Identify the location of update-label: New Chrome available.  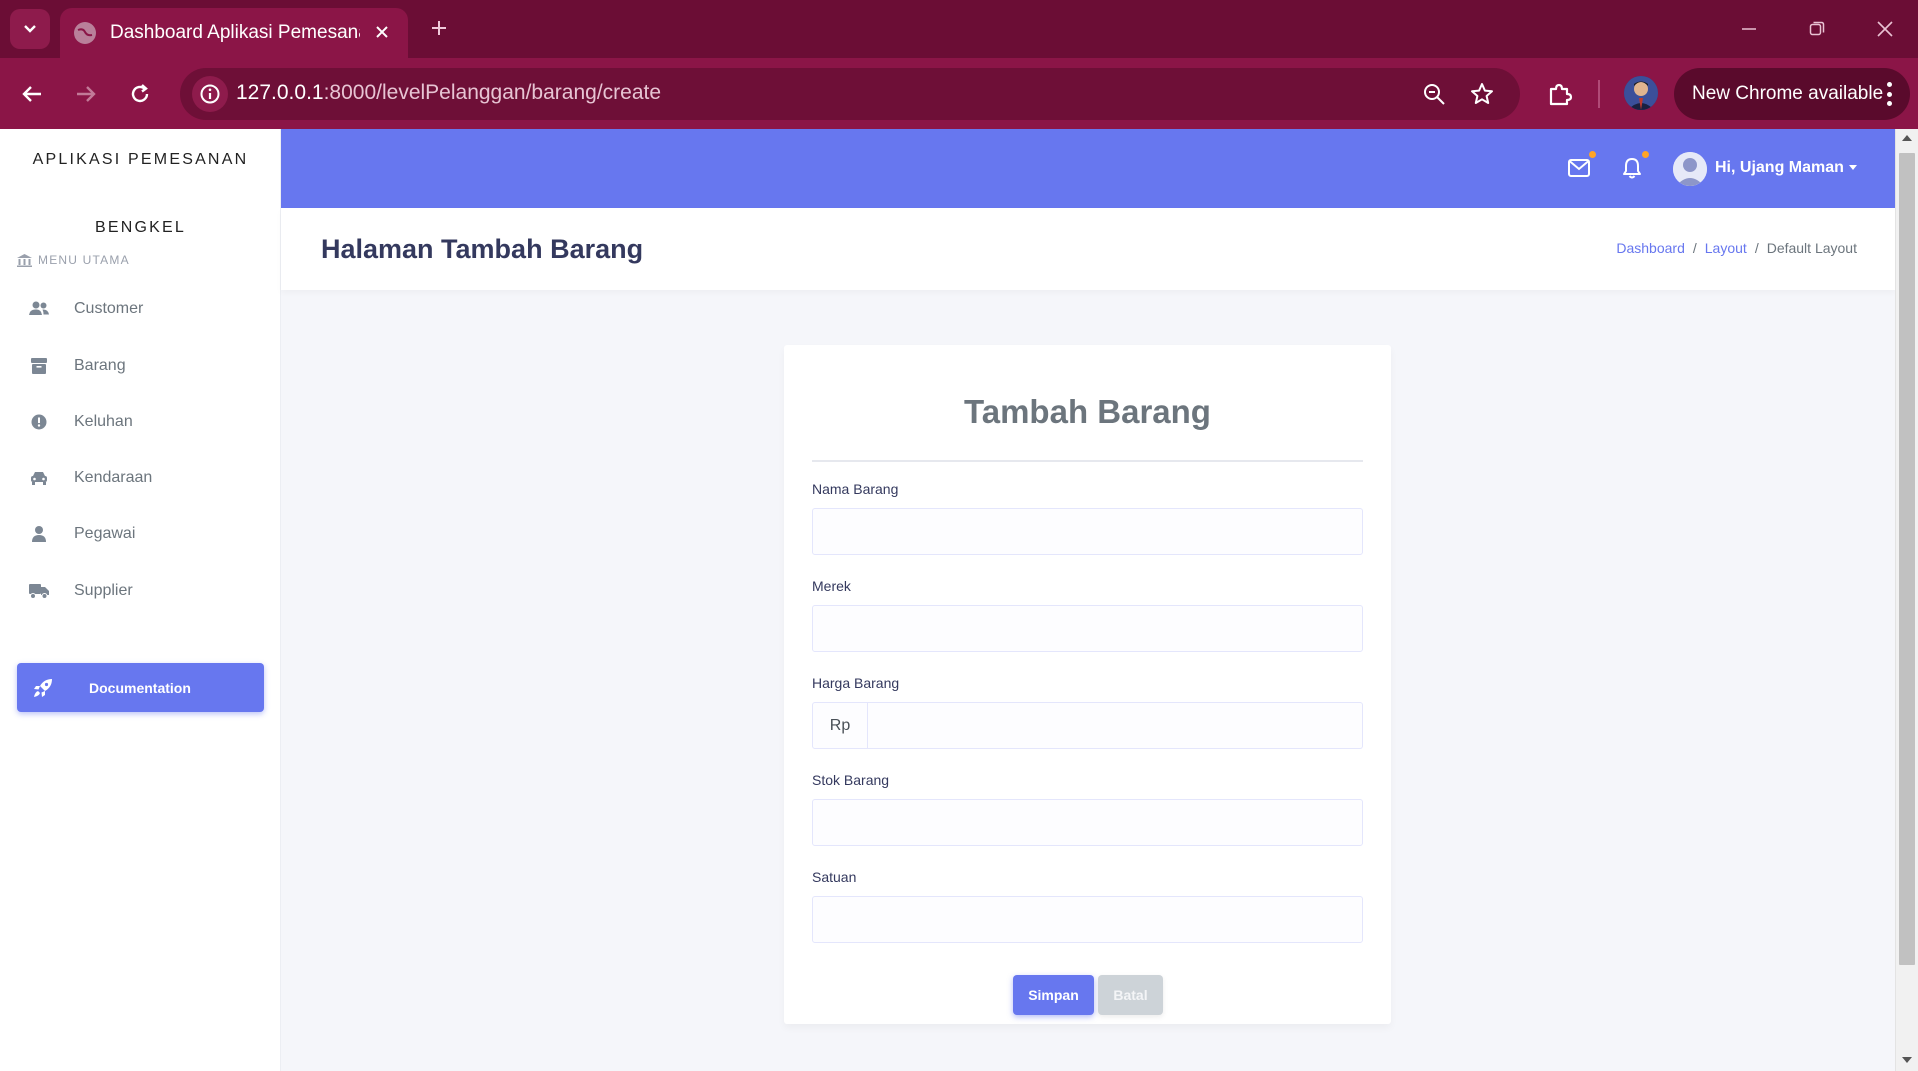
(1788, 93).